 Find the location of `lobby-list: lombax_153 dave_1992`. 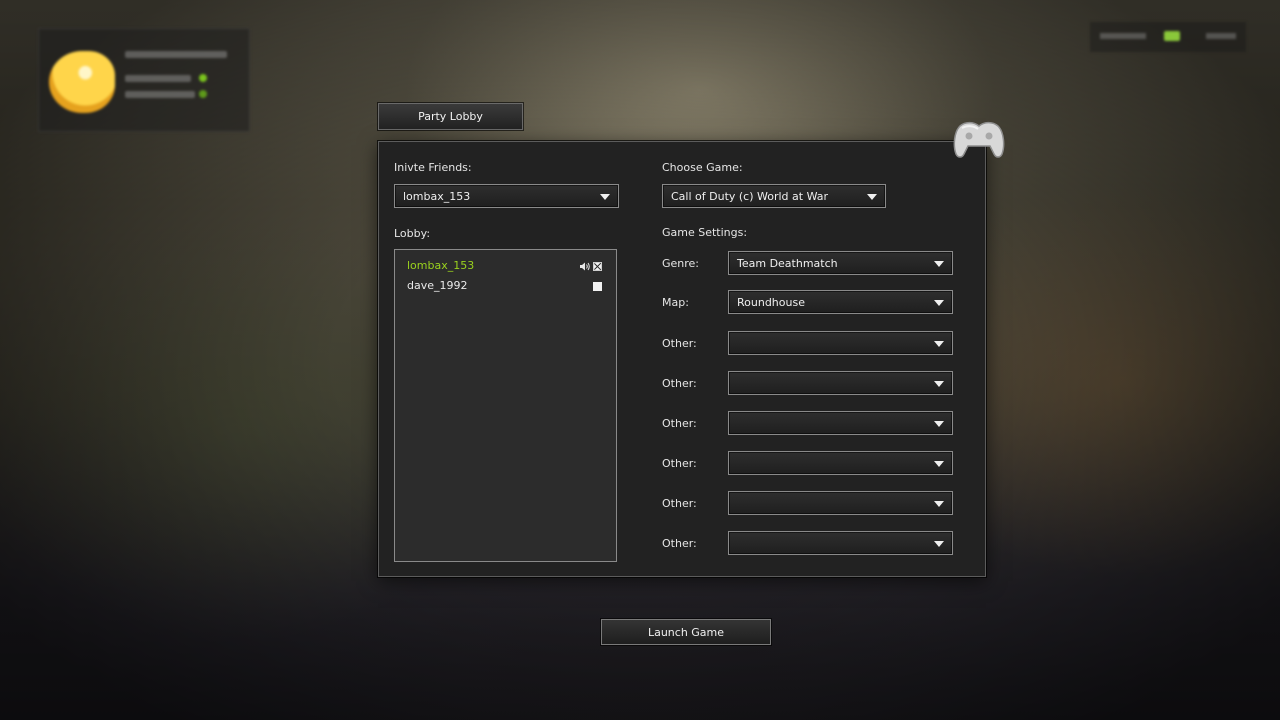

lobby-list: lombax_153 dave_1992 is located at coordinates (505, 405).